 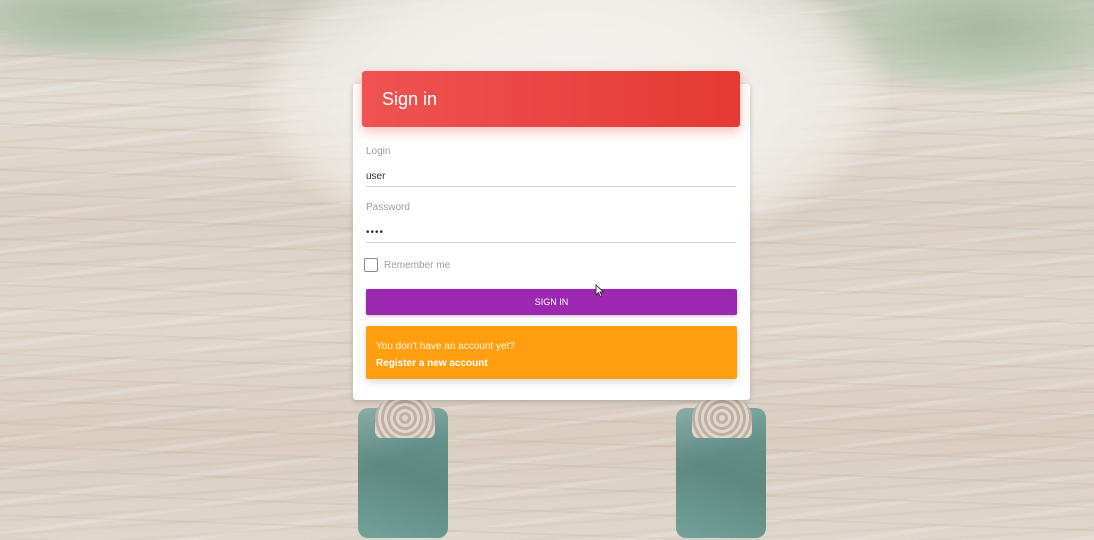 What do you see at coordinates (378, 151) in the screenshot?
I see `login-label: Login` at bounding box center [378, 151].